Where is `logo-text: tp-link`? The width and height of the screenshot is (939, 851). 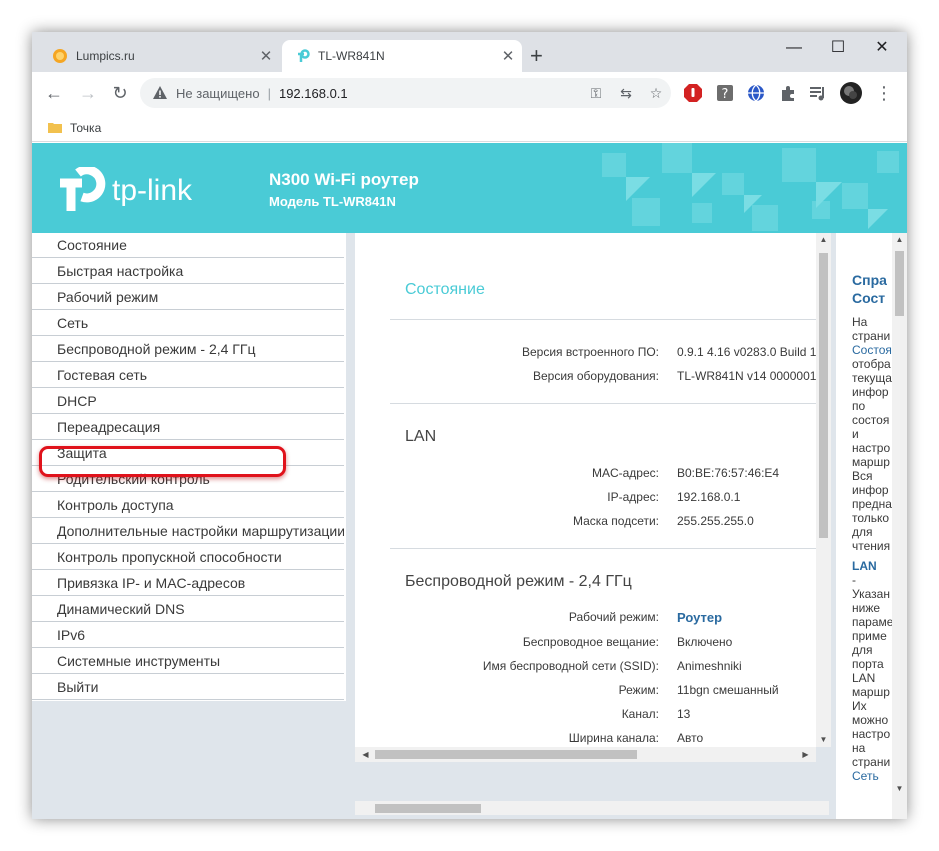
logo-text: tp-link is located at coordinates (152, 190).